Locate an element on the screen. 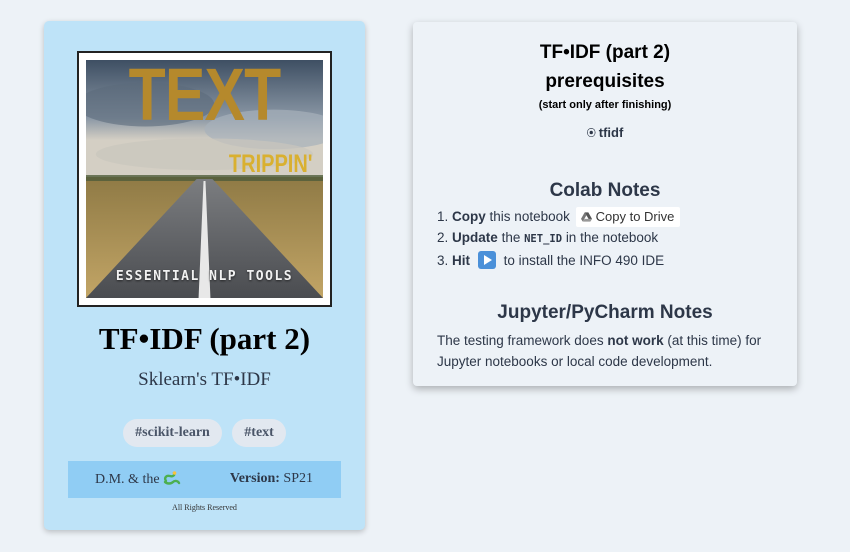 The height and width of the screenshot is (552, 850). colab-step-2: 2. Update the NET_ID in the notebook is located at coordinates (558, 238).